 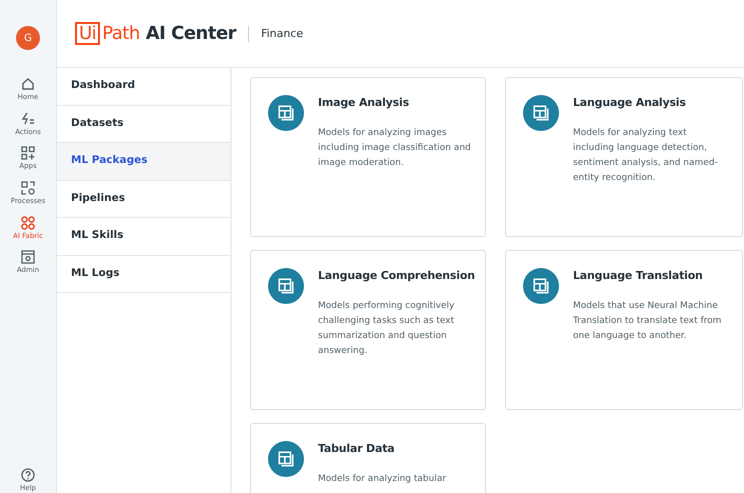 What do you see at coordinates (276, 34) in the screenshot?
I see `tenant-name: Finance` at bounding box center [276, 34].